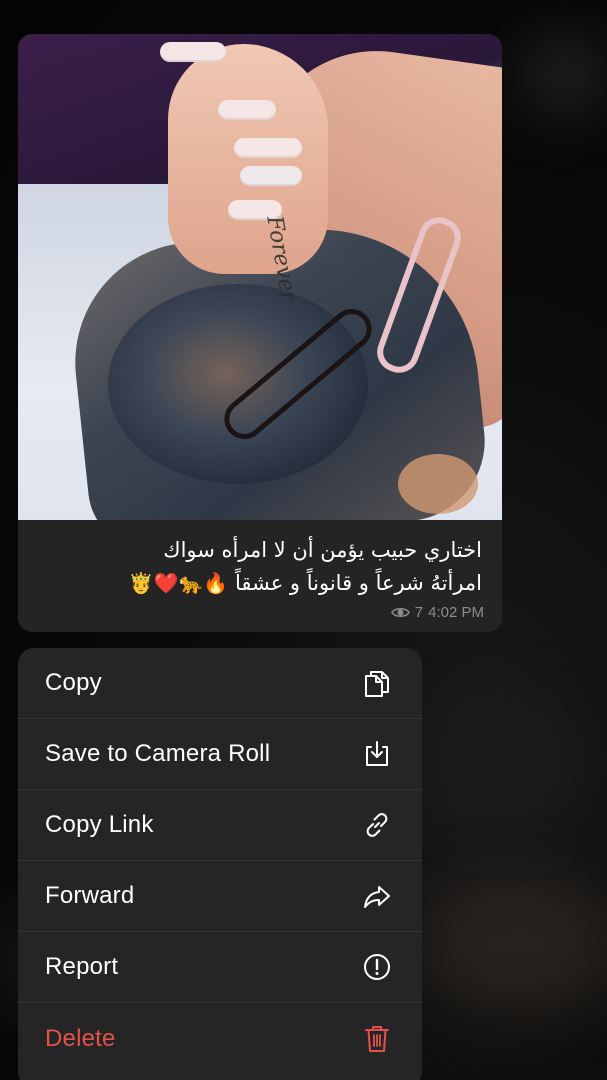 The height and width of the screenshot is (1080, 607). What do you see at coordinates (80, 1038) in the screenshot?
I see `menu-item-label: Delete` at bounding box center [80, 1038].